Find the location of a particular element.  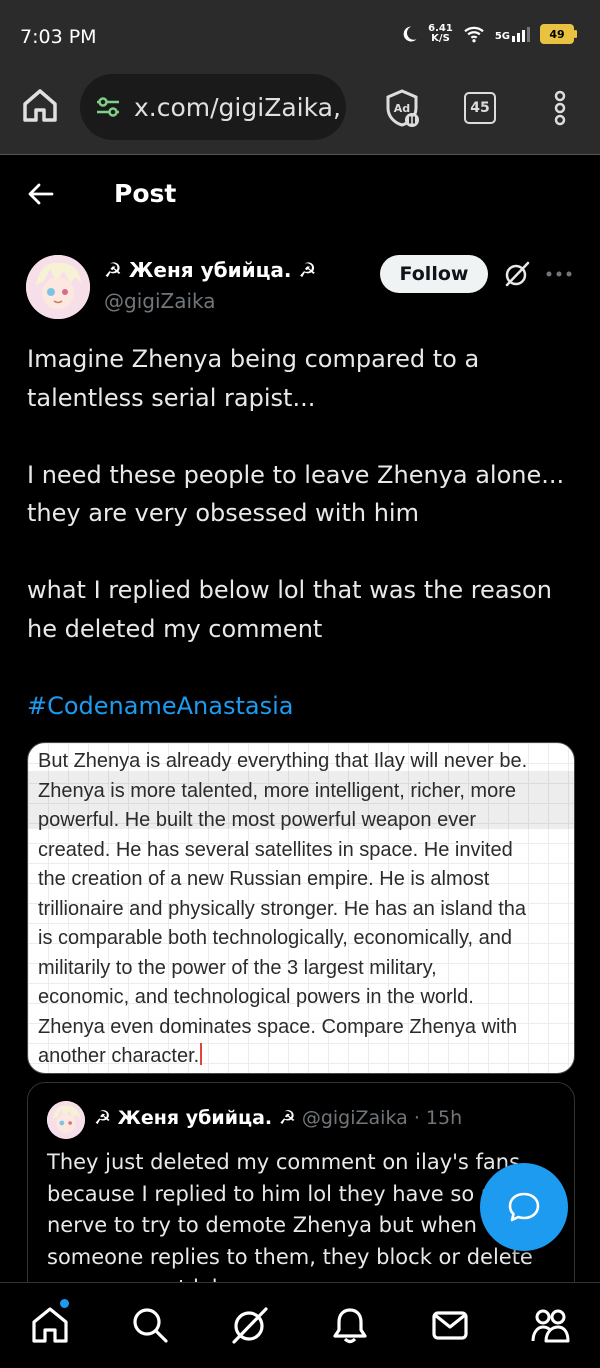

battery-icon: 49 is located at coordinates (558, 34).